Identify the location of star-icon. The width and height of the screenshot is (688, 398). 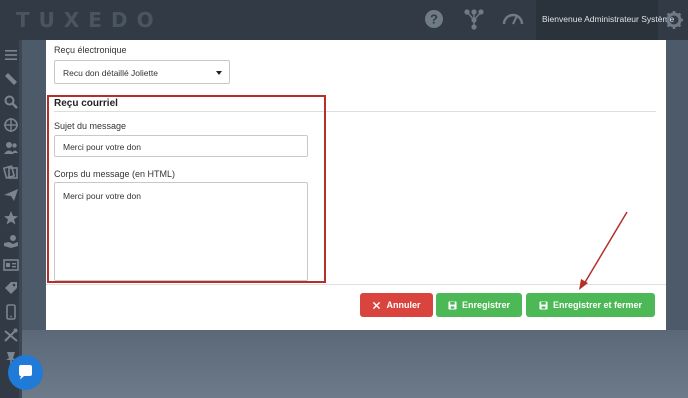
(11, 218).